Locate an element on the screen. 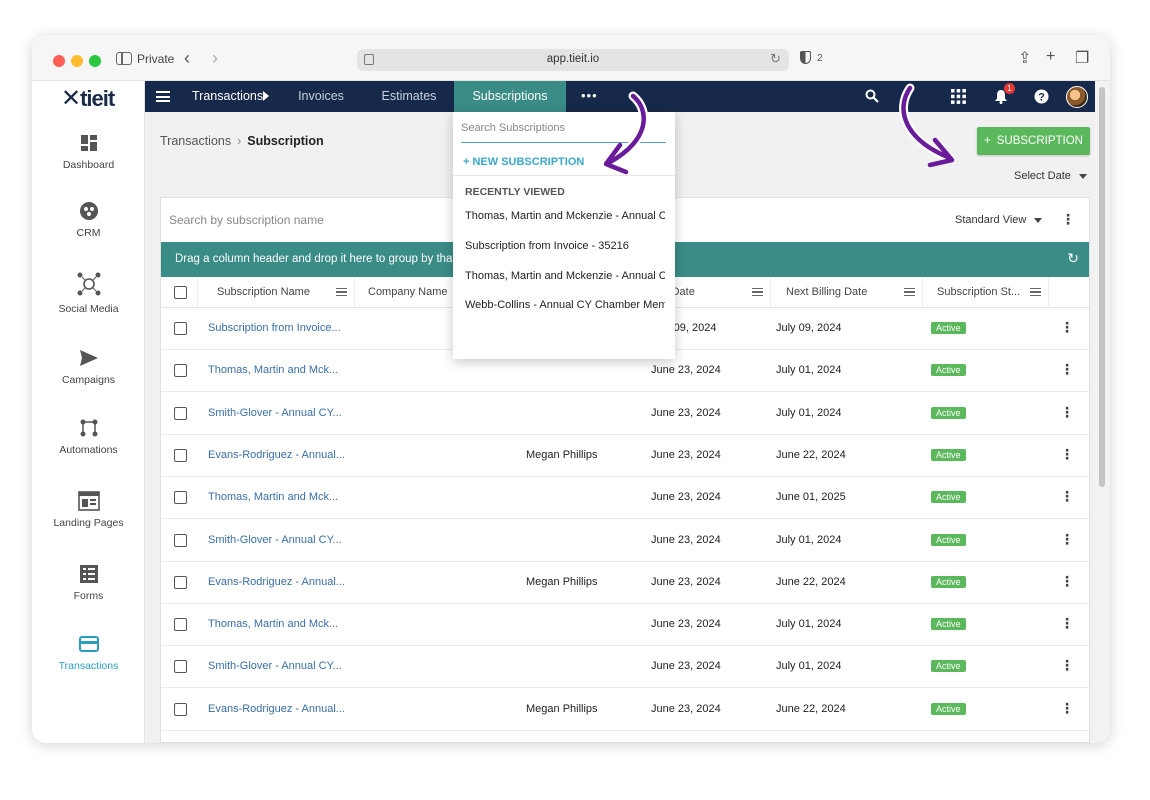  page-scrollbar is located at coordinates (1102, 412).